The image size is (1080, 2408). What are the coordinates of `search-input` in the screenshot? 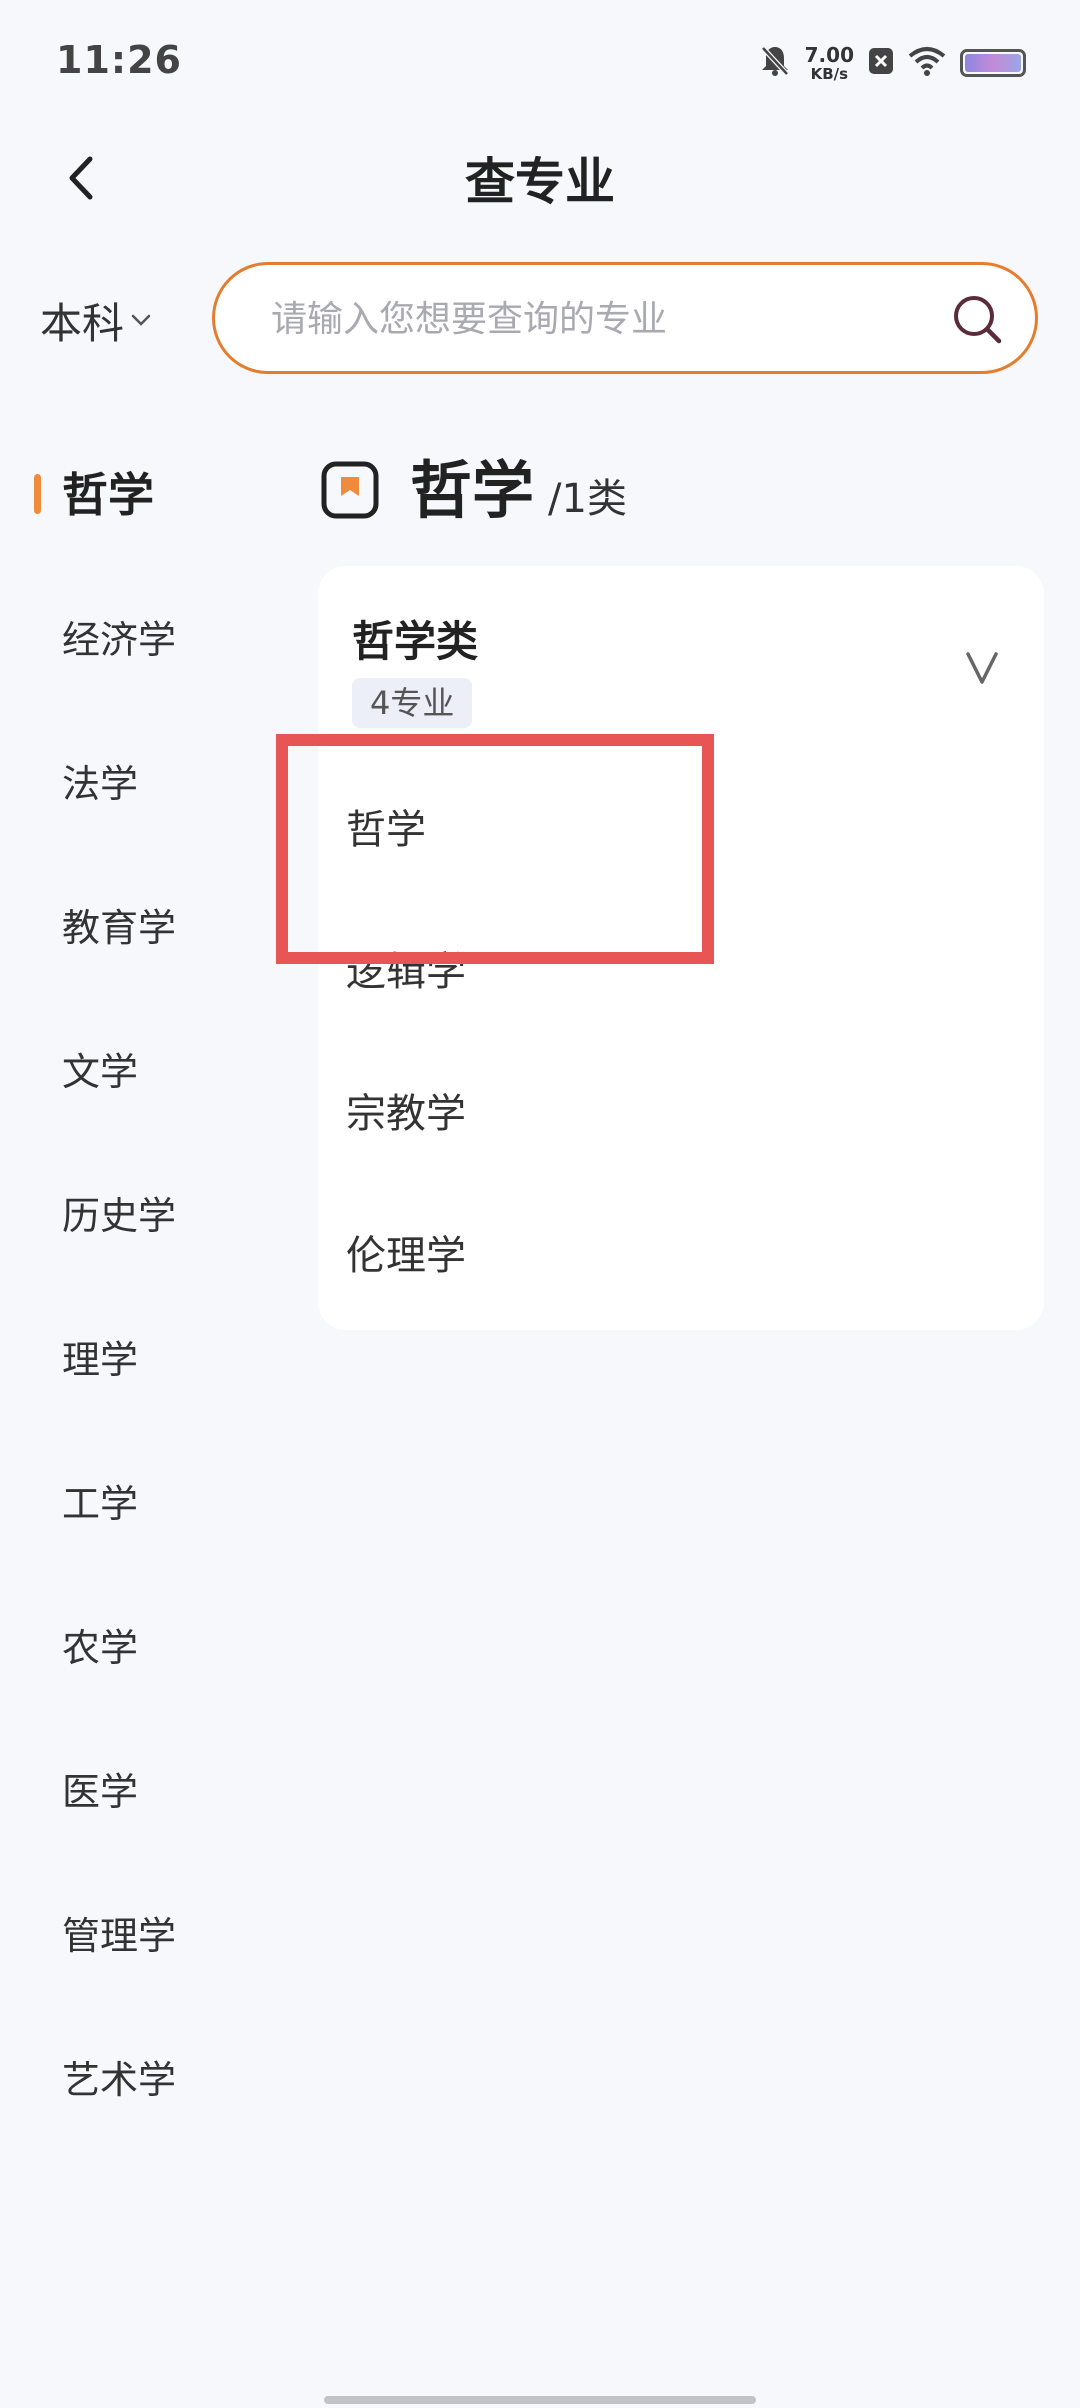 It's located at (591, 319).